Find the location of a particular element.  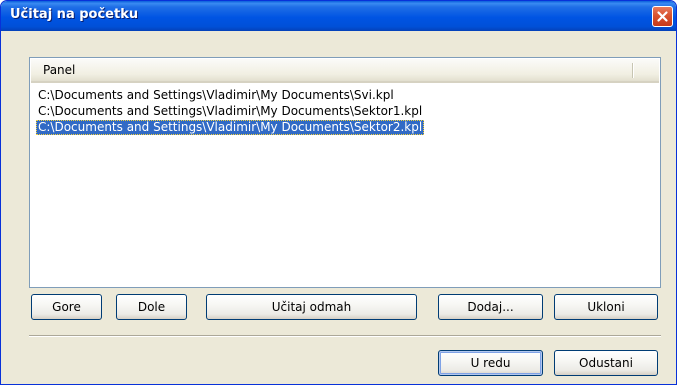

load-now-button: Učitaj odmah is located at coordinates (311, 307).